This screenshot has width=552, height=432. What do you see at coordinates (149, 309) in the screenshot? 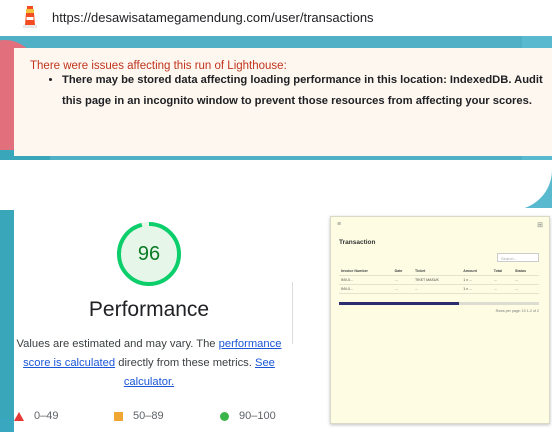
I see `category-title: Performance` at bounding box center [149, 309].